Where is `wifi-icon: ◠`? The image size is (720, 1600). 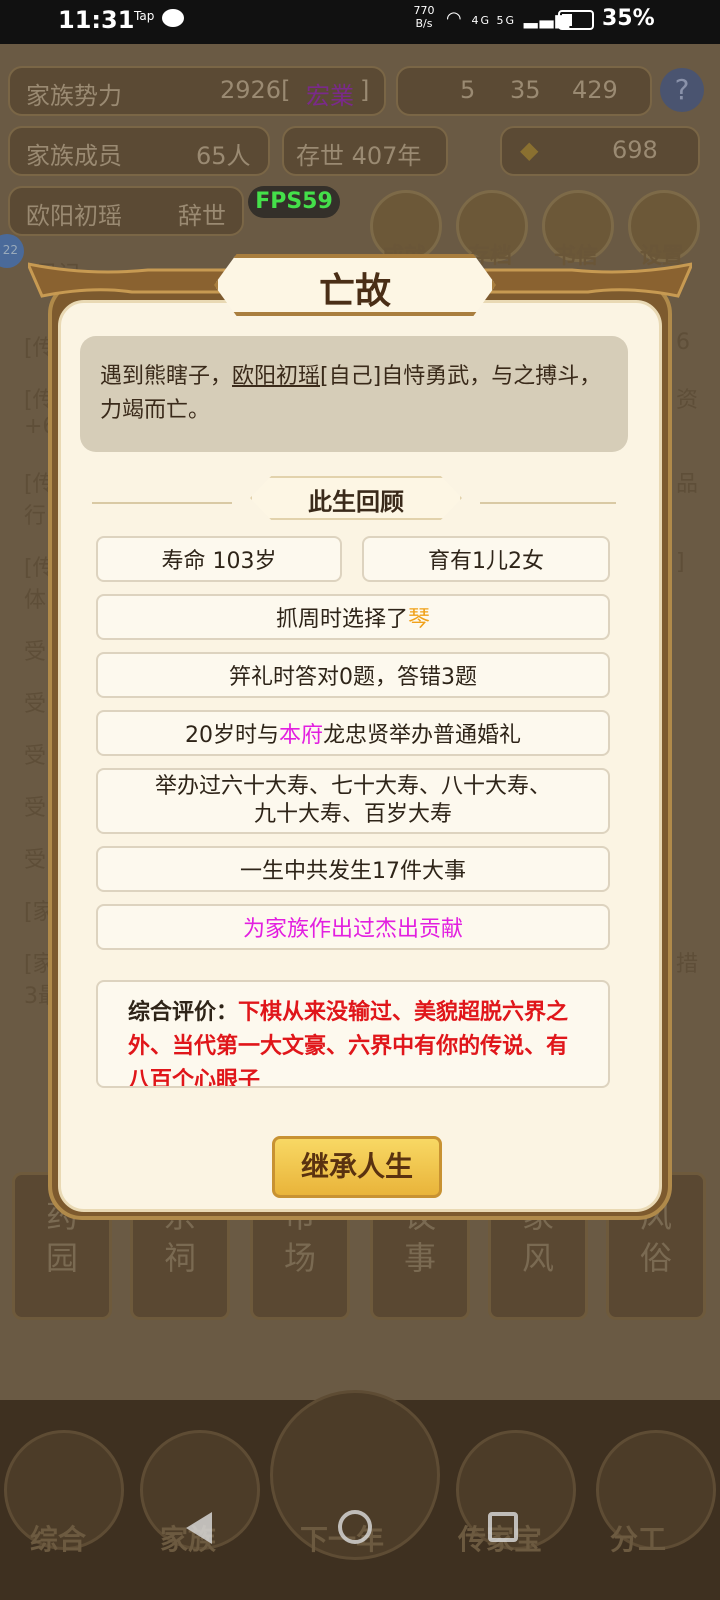 wifi-icon: ◠ is located at coordinates (455, 18).